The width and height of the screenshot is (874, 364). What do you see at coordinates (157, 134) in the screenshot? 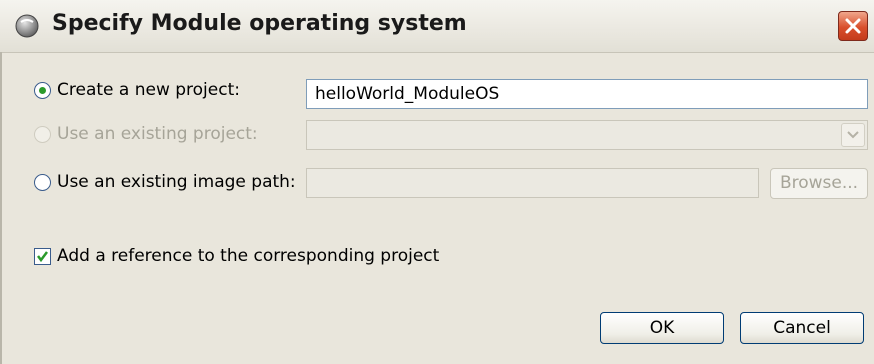
I see `use-existing-project-label: Use an existing project:` at bounding box center [157, 134].